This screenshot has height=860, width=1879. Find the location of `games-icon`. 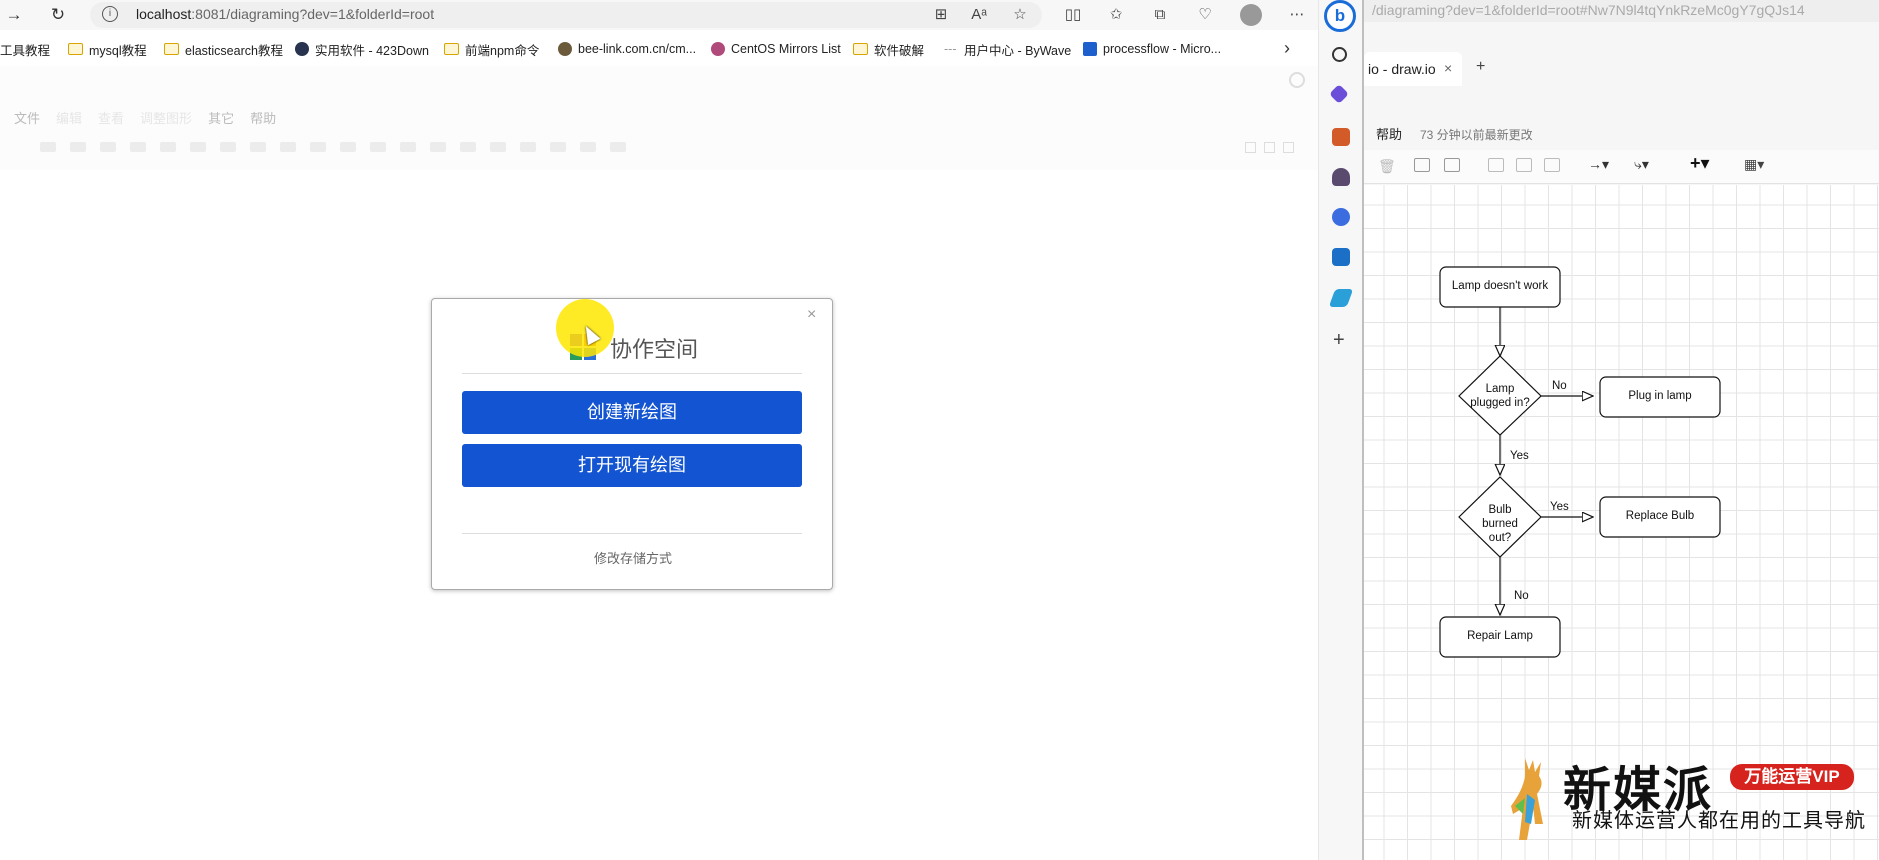

games-icon is located at coordinates (1341, 177).